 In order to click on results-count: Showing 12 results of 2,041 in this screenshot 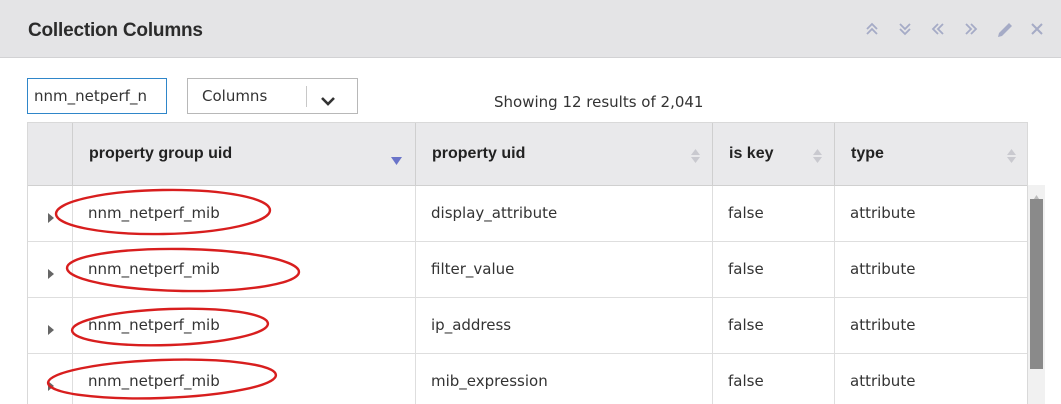, I will do `click(599, 102)`.